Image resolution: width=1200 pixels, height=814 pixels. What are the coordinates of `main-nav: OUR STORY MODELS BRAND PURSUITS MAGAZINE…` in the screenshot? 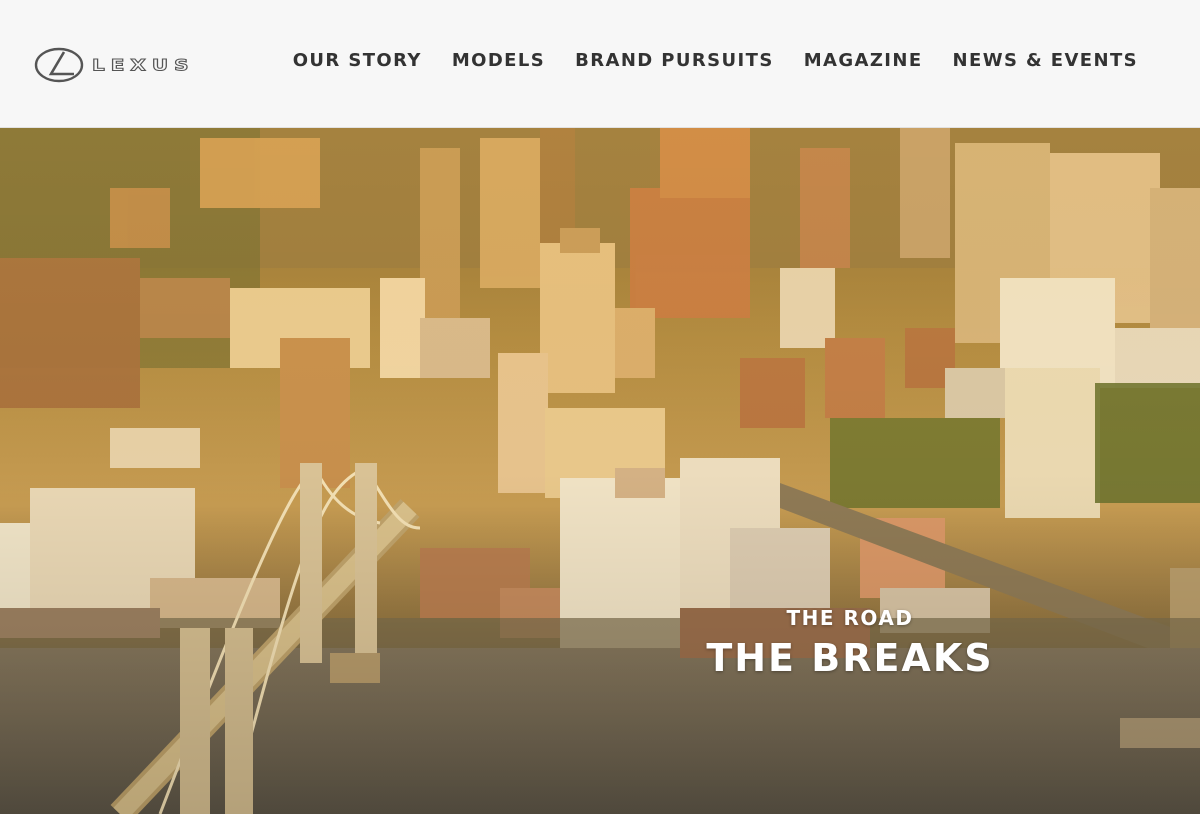 It's located at (700, 60).